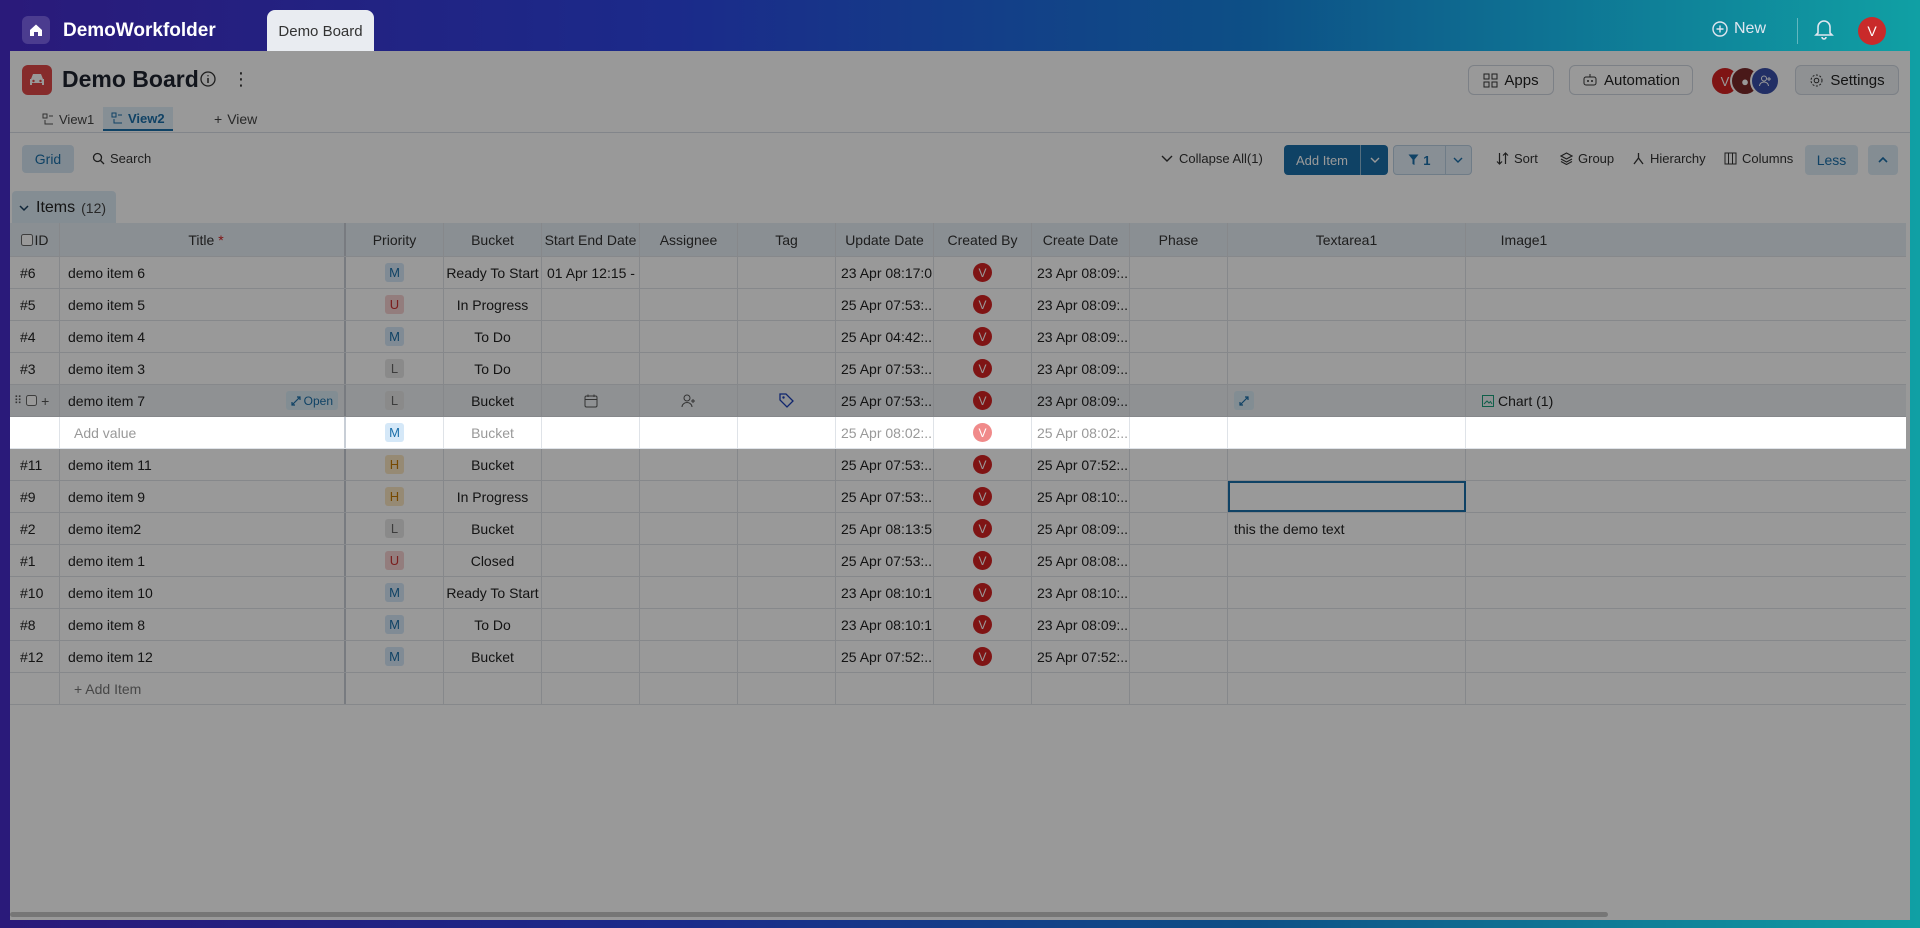  What do you see at coordinates (1347, 239) in the screenshot?
I see `col-textarea1: Textarea1` at bounding box center [1347, 239].